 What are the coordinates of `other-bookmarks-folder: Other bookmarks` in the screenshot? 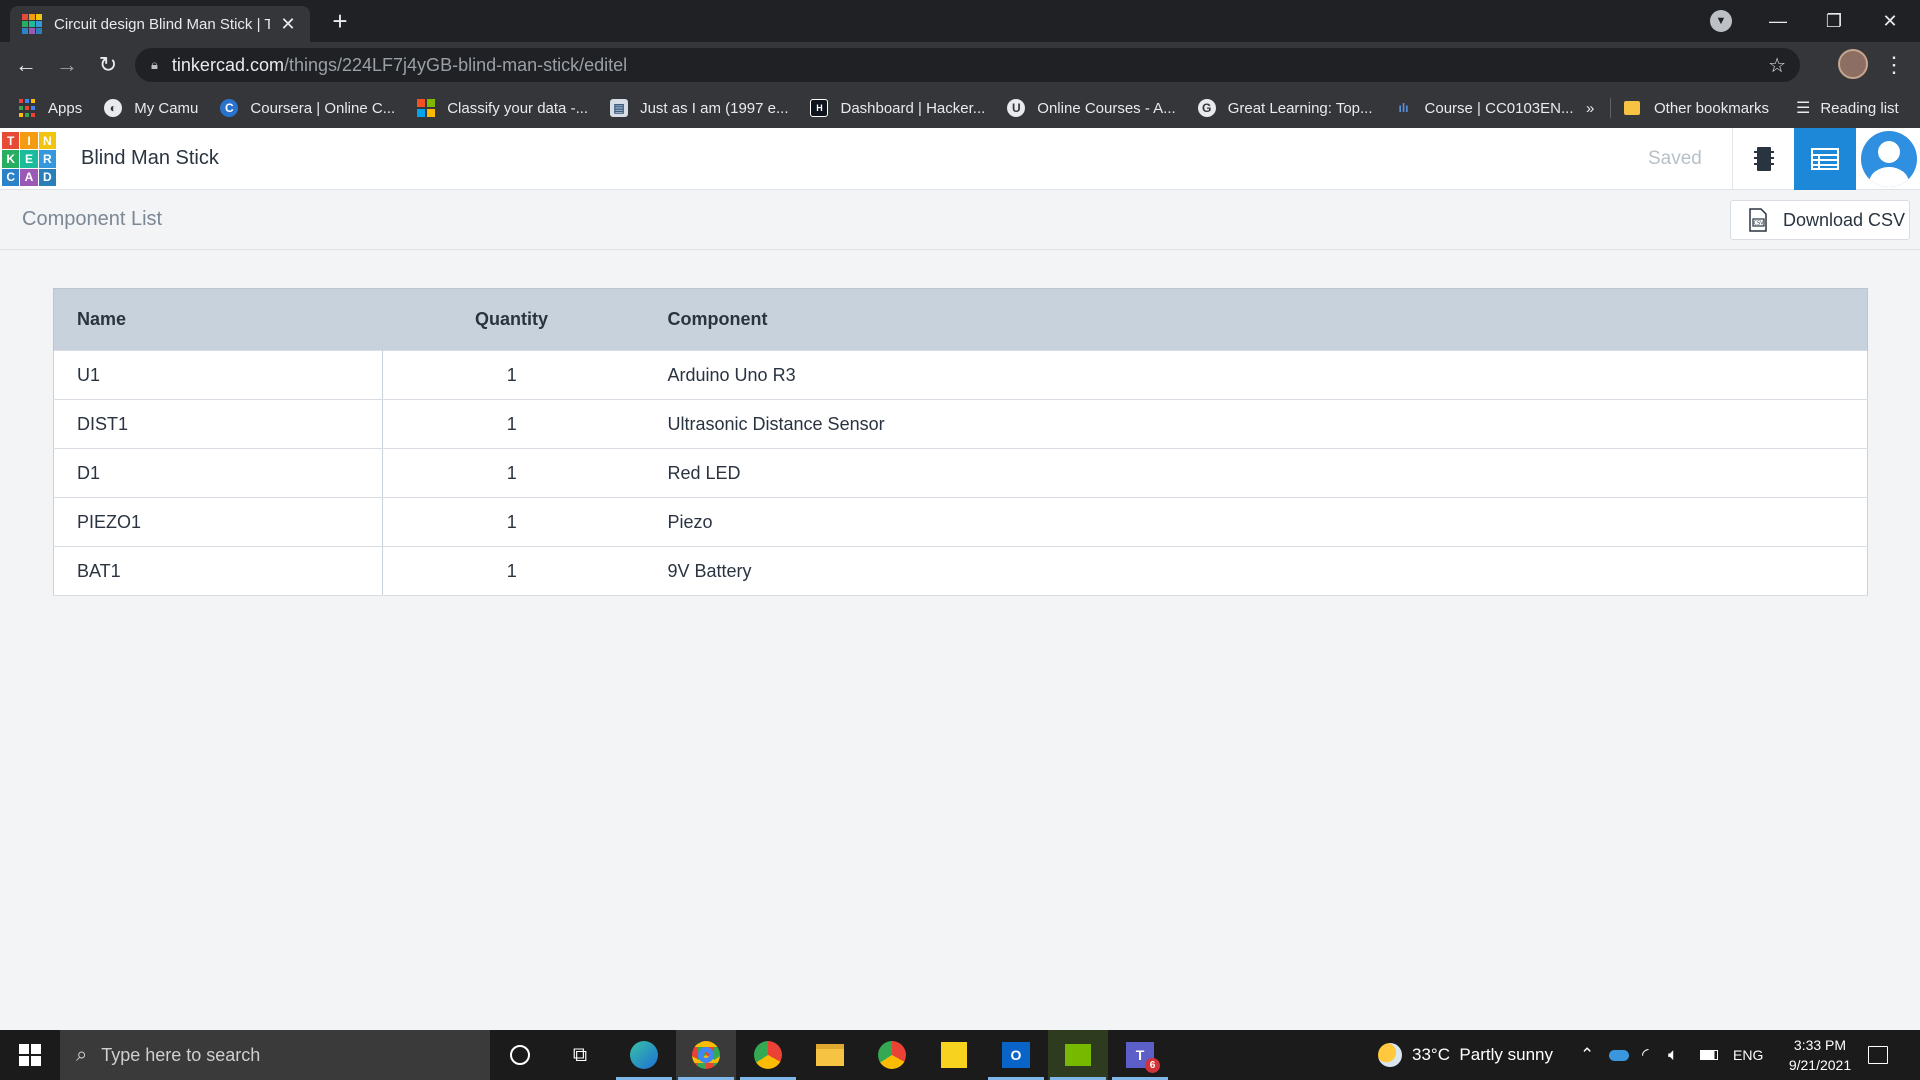 It's located at (1696, 108).